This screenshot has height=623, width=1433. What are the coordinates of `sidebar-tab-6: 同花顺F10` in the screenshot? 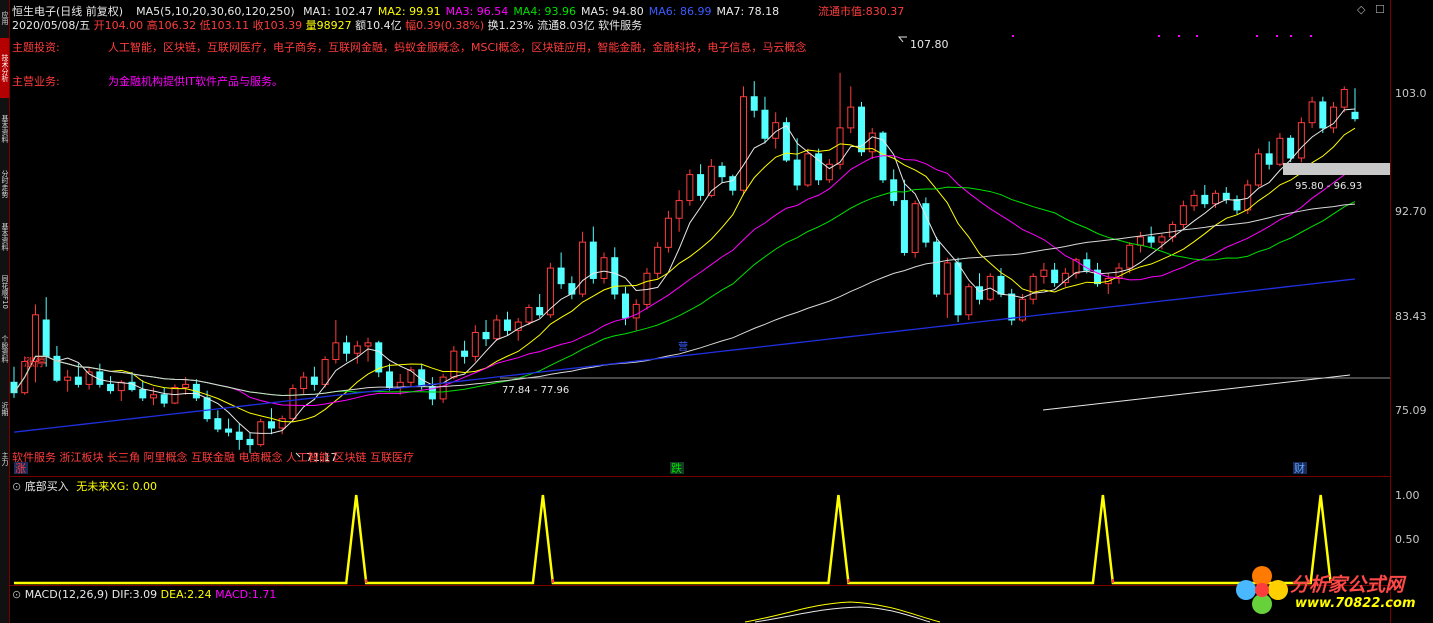 It's located at (4, 291).